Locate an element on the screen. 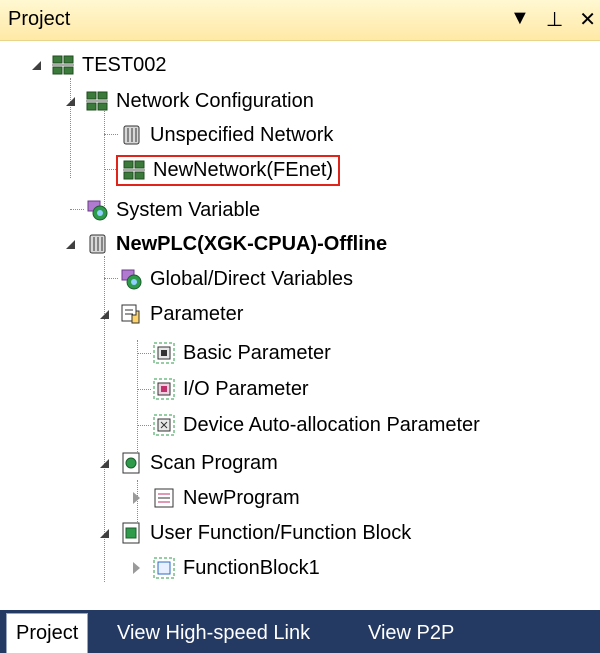 The height and width of the screenshot is (653, 600). program-icon is located at coordinates (164, 498).